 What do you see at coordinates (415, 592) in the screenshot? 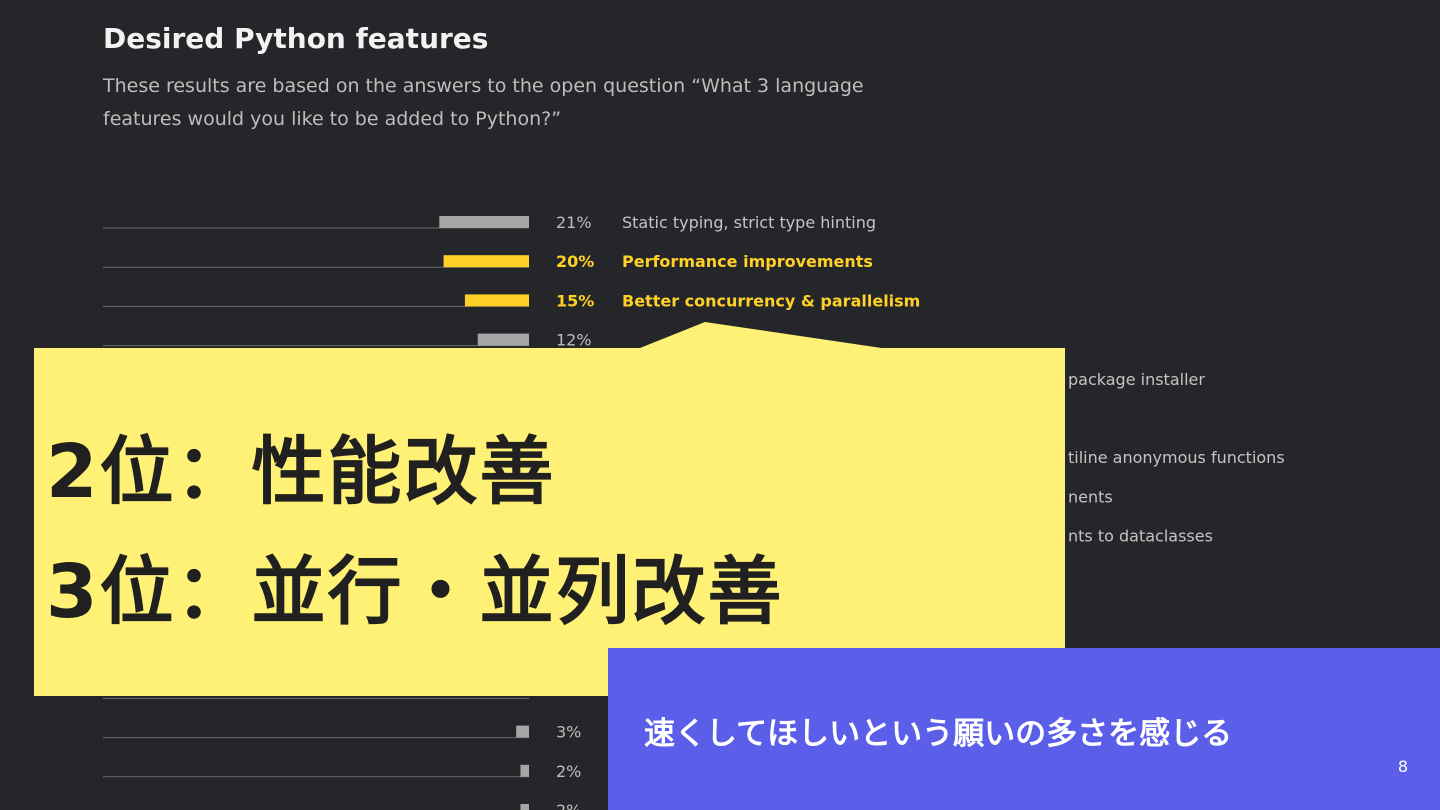
I see `callout-rank-3: 3位：並行・並列改善` at bounding box center [415, 592].